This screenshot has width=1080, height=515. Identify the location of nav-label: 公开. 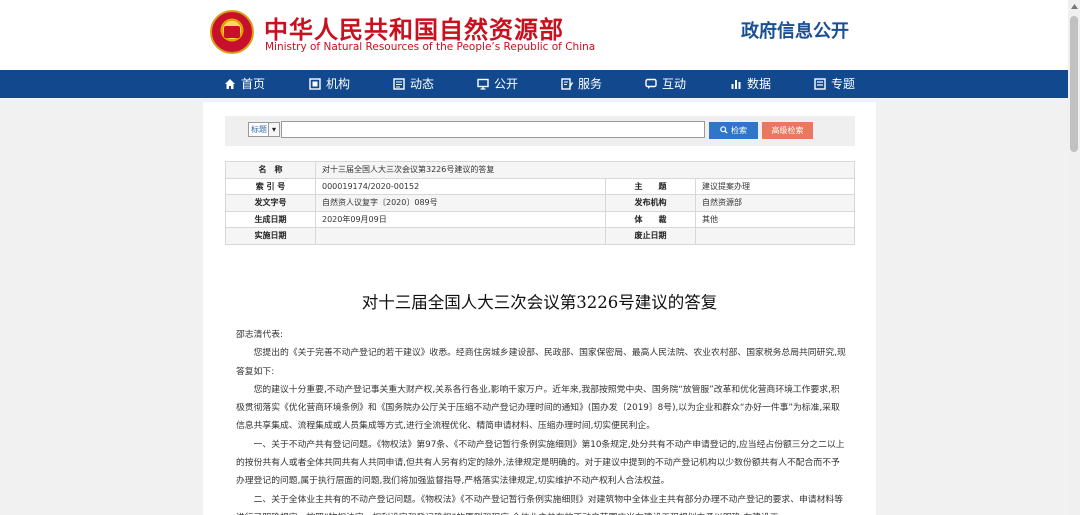
(506, 84).